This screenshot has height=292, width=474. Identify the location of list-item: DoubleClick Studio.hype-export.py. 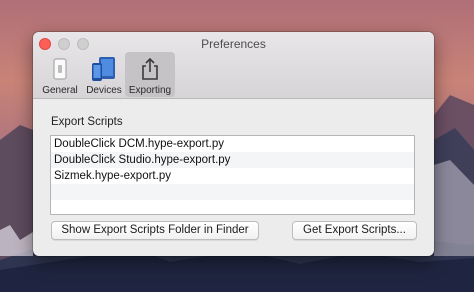
(232, 160).